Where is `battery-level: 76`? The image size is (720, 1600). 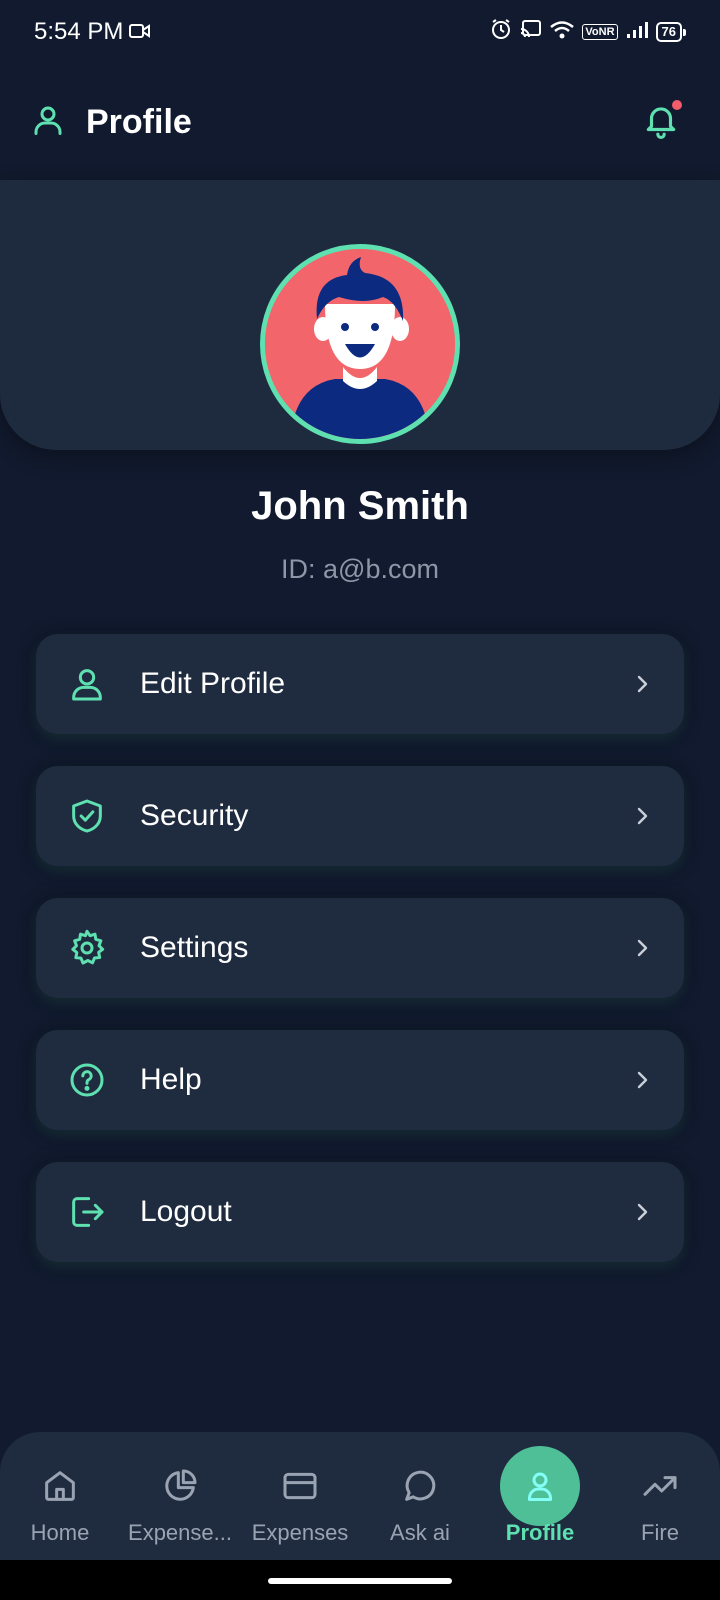
battery-level: 76 is located at coordinates (668, 32).